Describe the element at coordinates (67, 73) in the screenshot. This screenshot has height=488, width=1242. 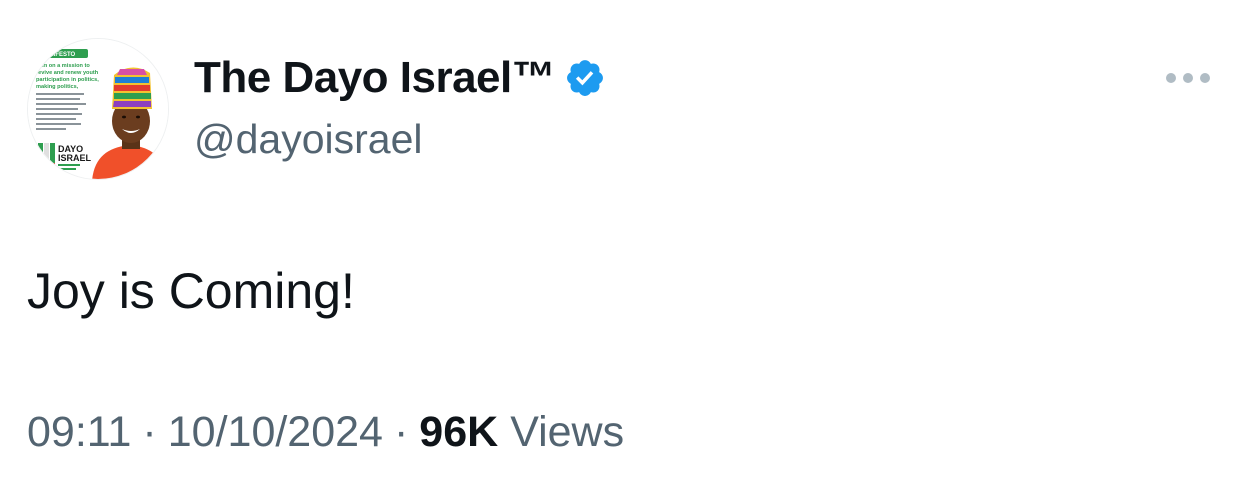
I see `avatar-headline-line: revive and renew youth` at that location.